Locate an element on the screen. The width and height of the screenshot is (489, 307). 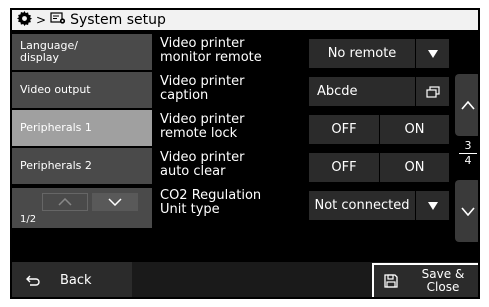
sidebar-item-video-output: Video output is located at coordinates (82, 90).